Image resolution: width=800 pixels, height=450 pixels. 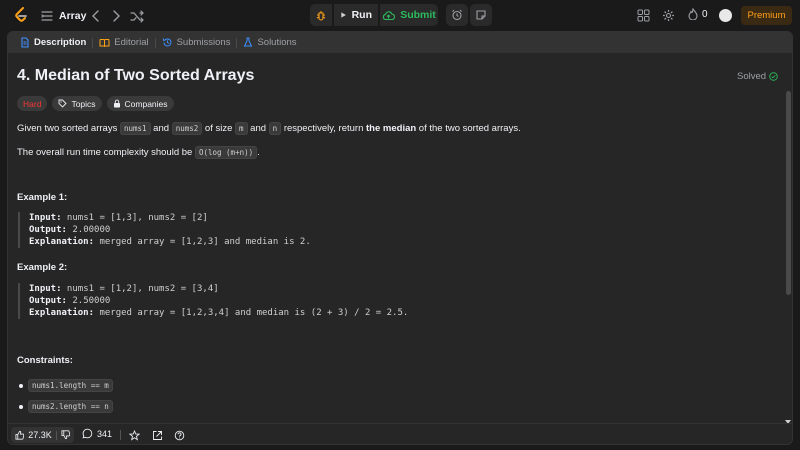 What do you see at coordinates (241, 128) in the screenshot?
I see `inline-code: m` at bounding box center [241, 128].